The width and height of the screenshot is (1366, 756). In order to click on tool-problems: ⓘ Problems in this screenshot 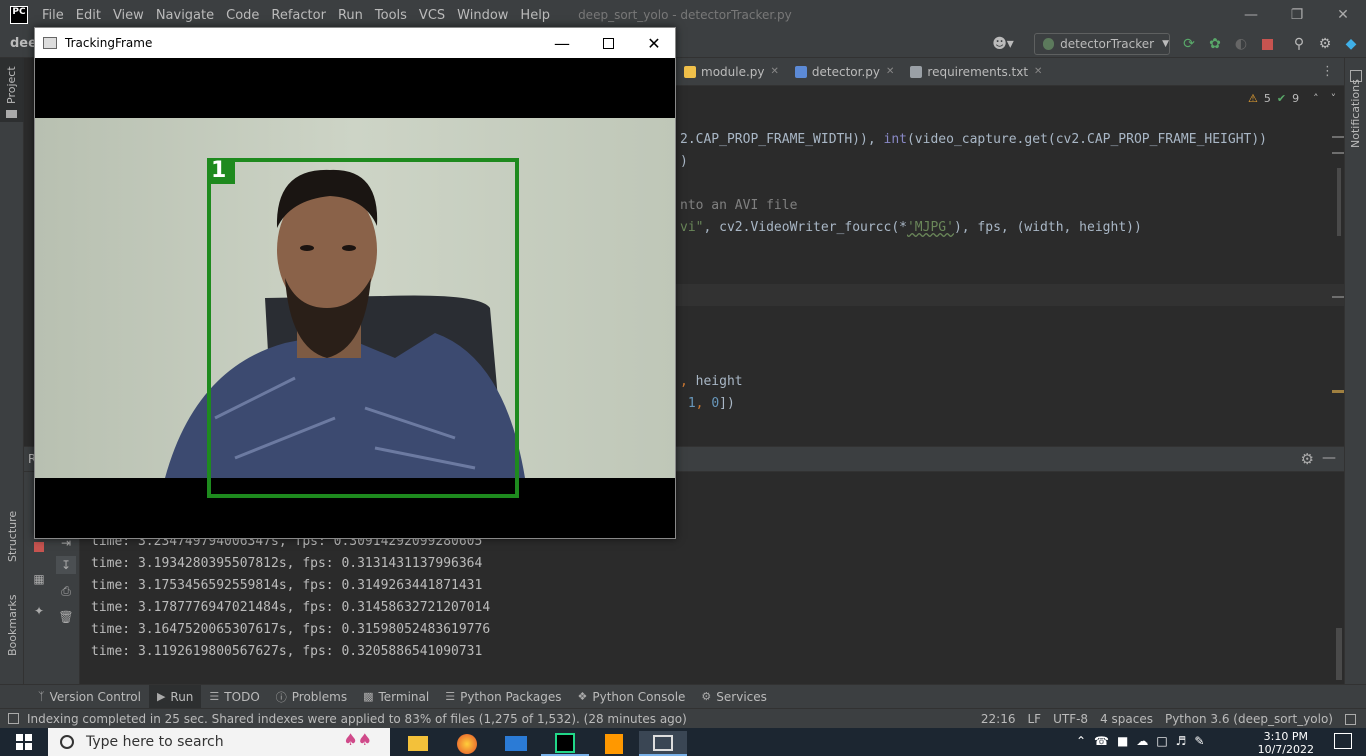, I will do `click(311, 697)`.